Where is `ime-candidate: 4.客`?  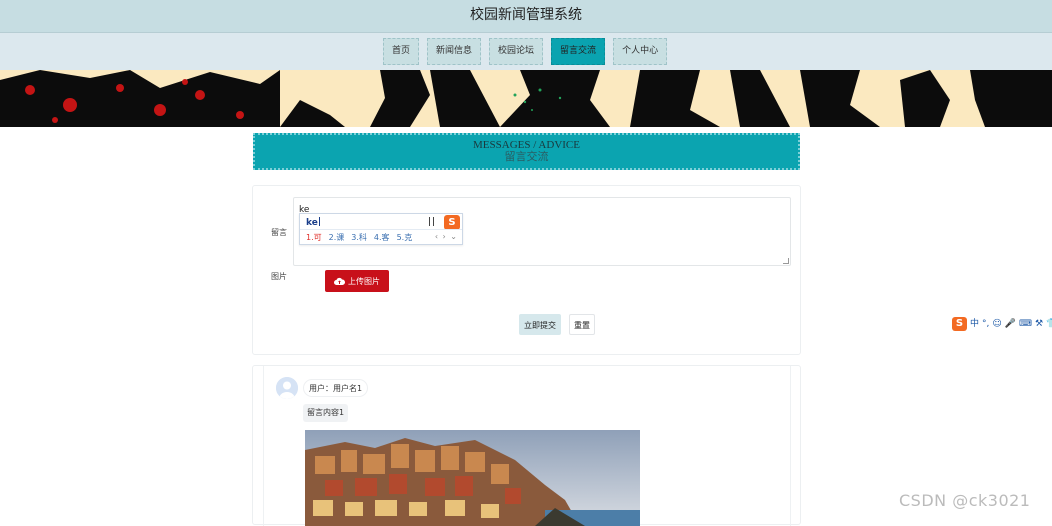
ime-candidate: 4.客 is located at coordinates (382, 237).